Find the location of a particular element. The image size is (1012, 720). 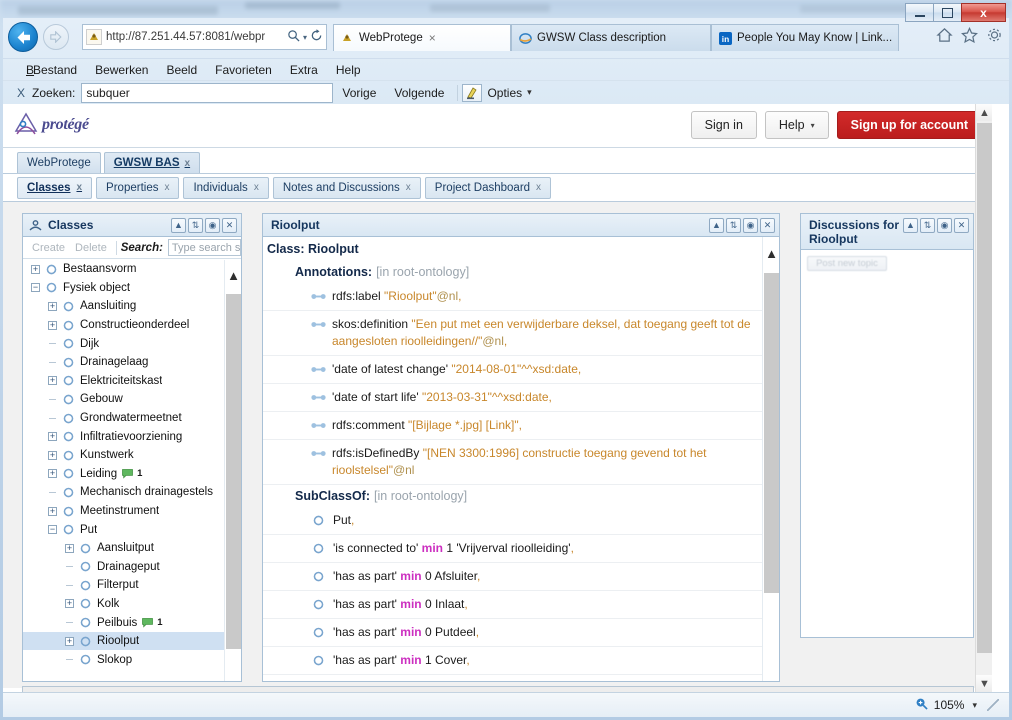

tree-node: − Put is located at coordinates (124, 529).